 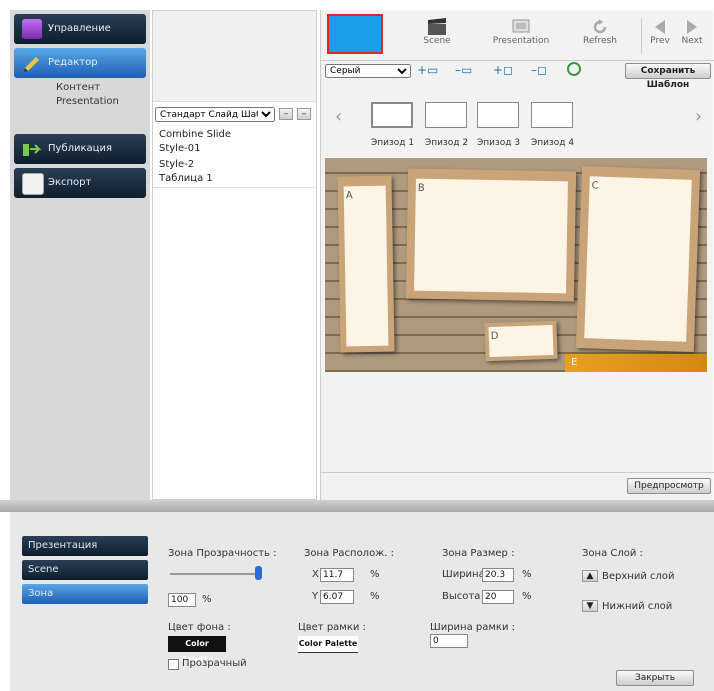 What do you see at coordinates (182, 600) in the screenshot?
I see `transparency-input: 100` at bounding box center [182, 600].